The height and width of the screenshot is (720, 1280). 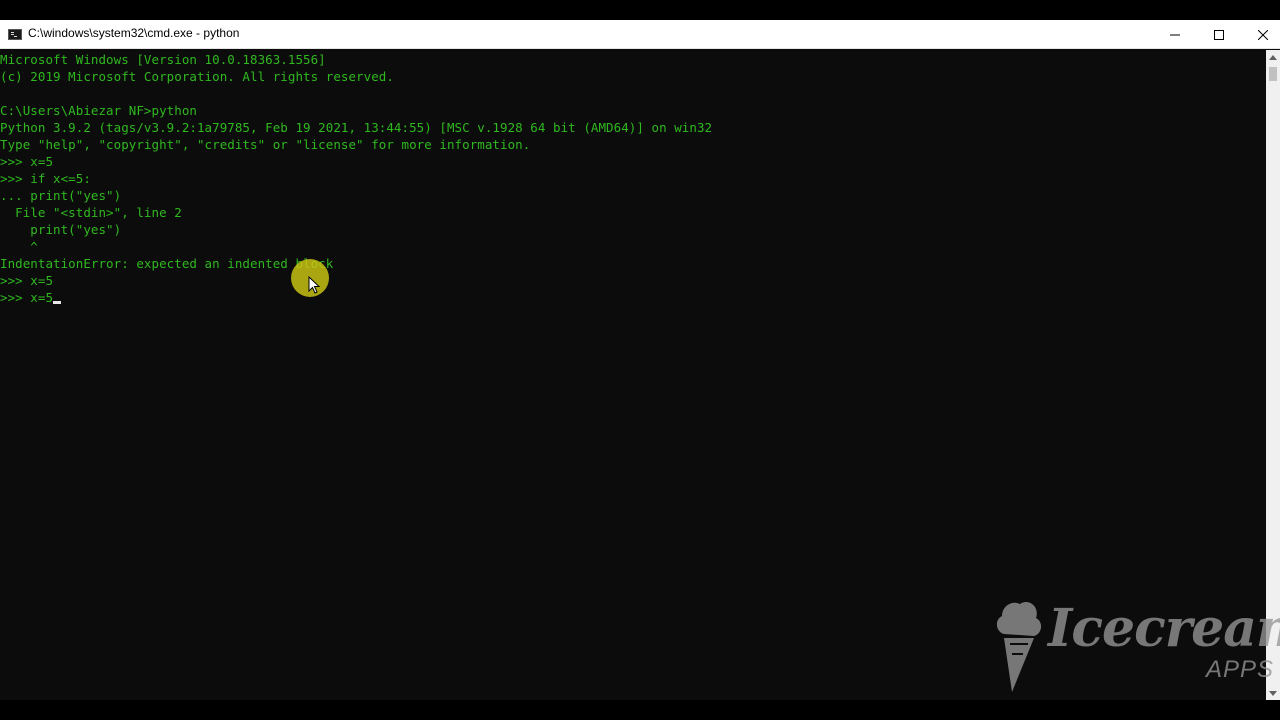 I want to click on close-button, so click(x=1260, y=34).